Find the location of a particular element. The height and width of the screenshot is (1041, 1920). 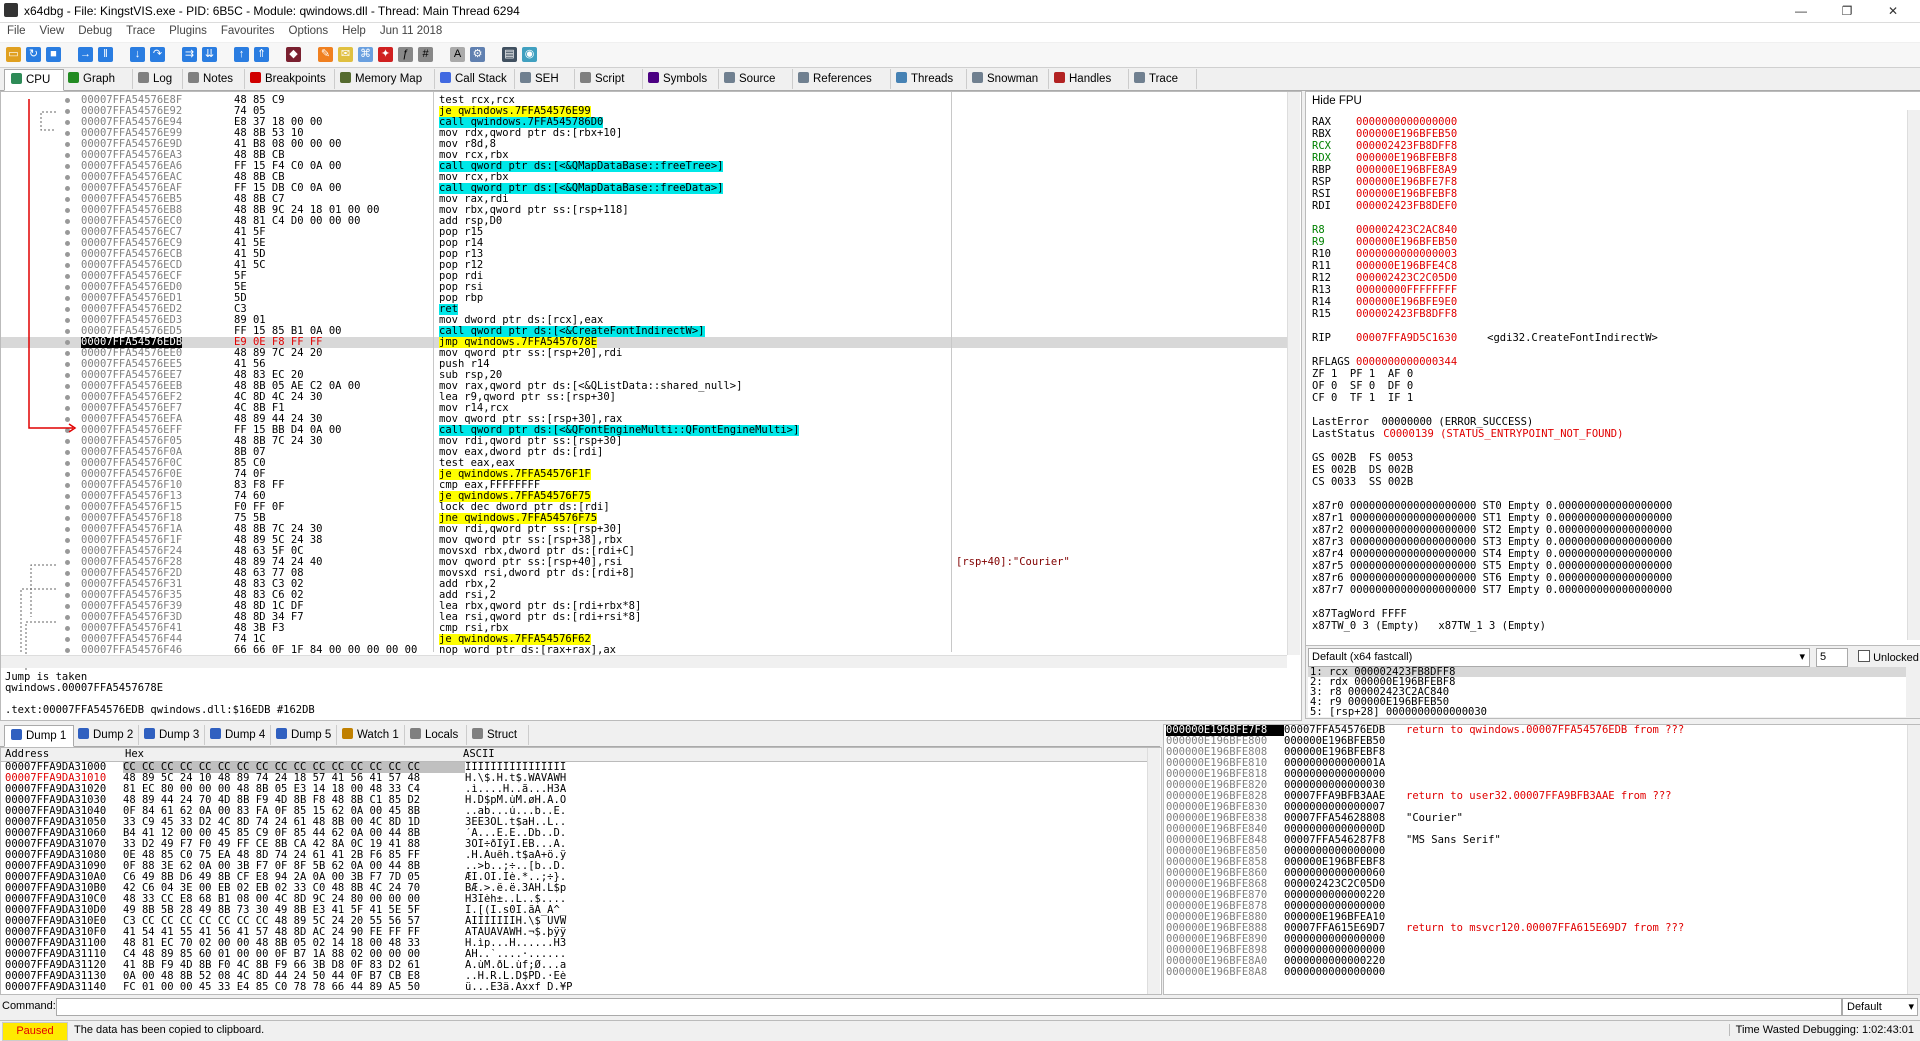

register-value: 000002423FB8DFF8 is located at coordinates (1406, 146).